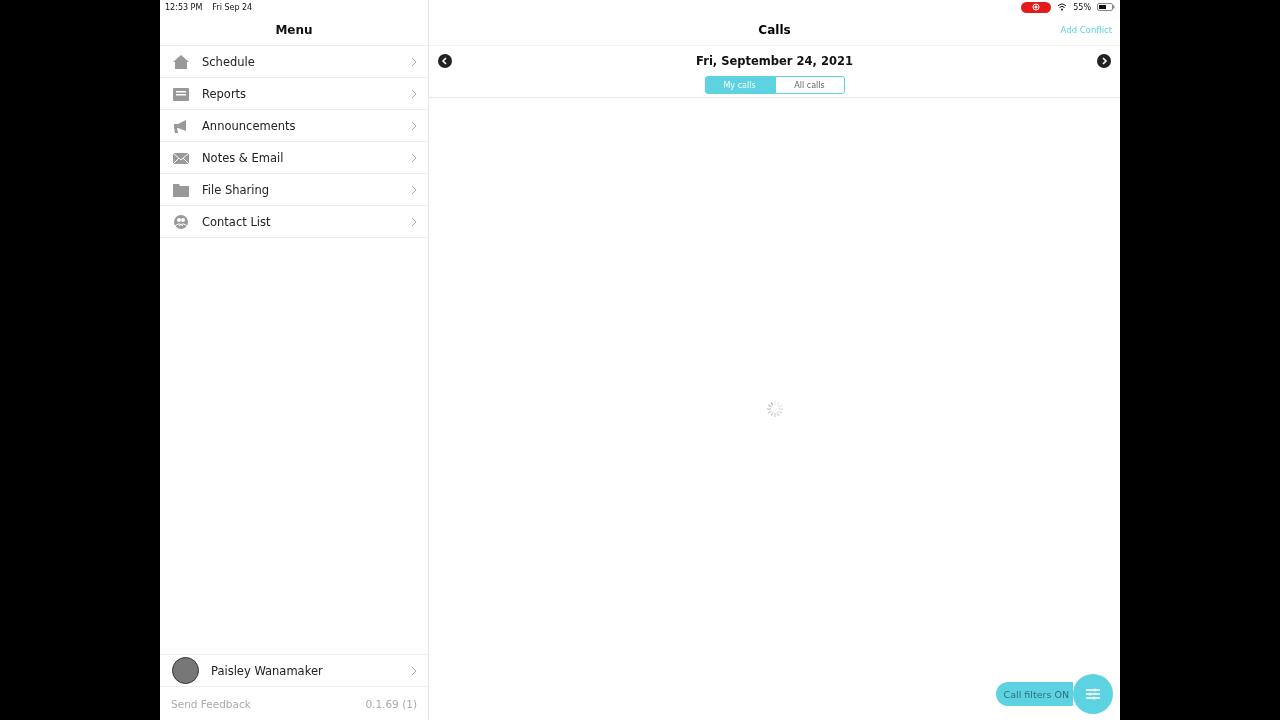  I want to click on previous-day-icon, so click(445, 61).